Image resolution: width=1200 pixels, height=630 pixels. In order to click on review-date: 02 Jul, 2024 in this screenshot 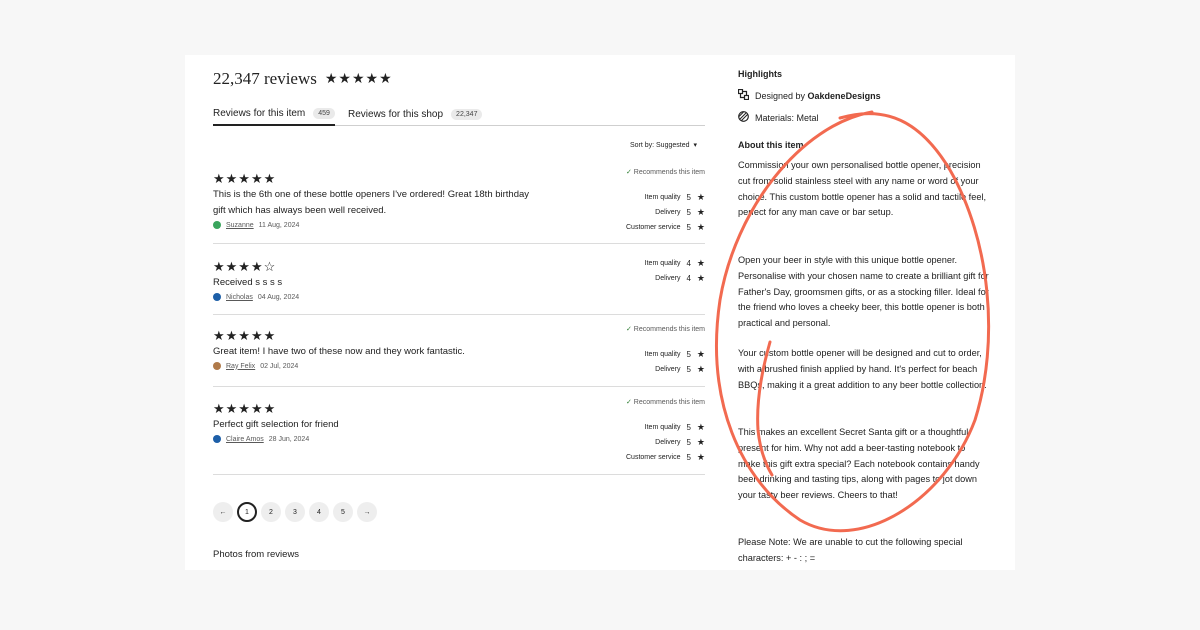, I will do `click(279, 366)`.